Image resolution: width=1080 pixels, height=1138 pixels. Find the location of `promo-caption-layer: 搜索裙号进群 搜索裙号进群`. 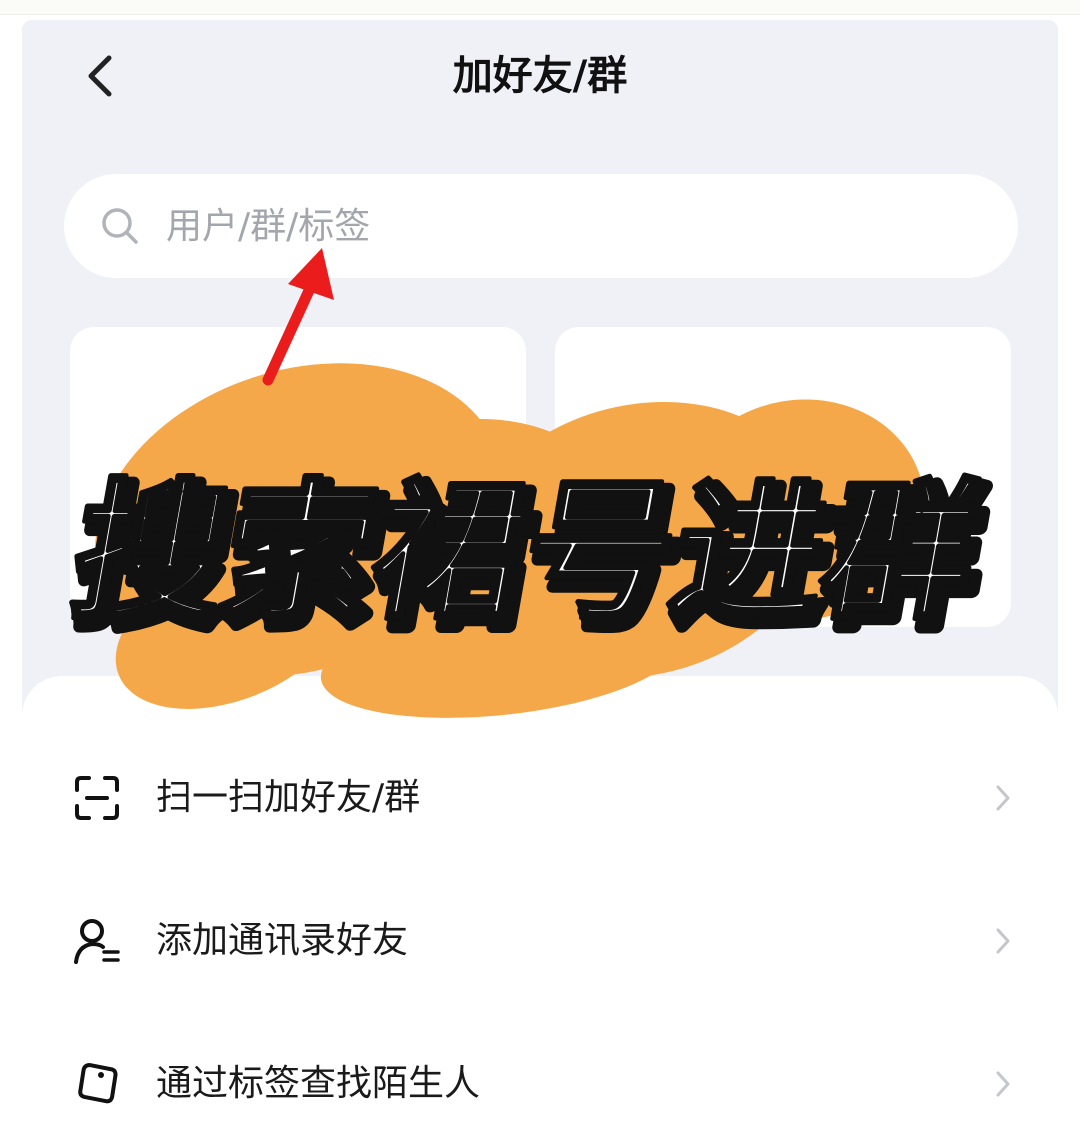

promo-caption-layer: 搜索裙号进群 搜索裙号进群 is located at coordinates (530, 559).